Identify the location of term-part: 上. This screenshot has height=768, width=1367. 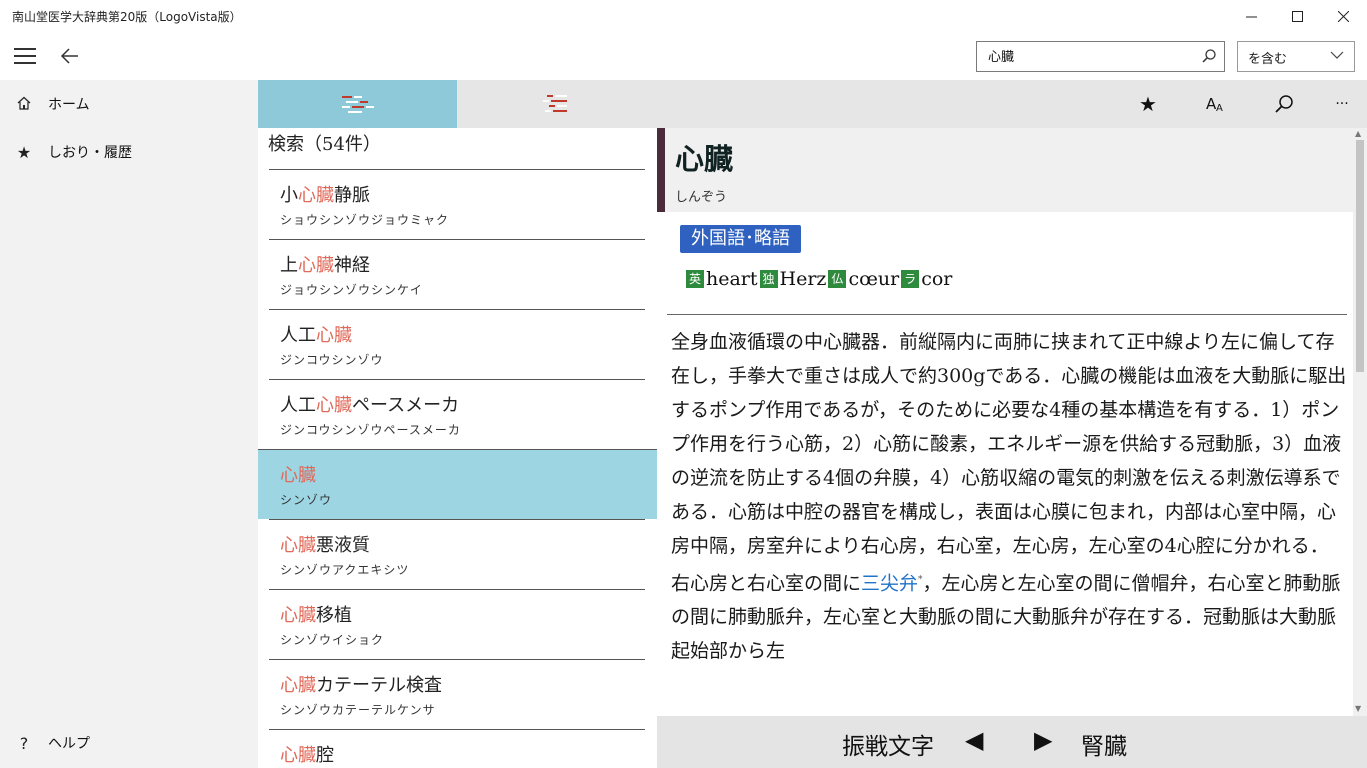
(289, 265).